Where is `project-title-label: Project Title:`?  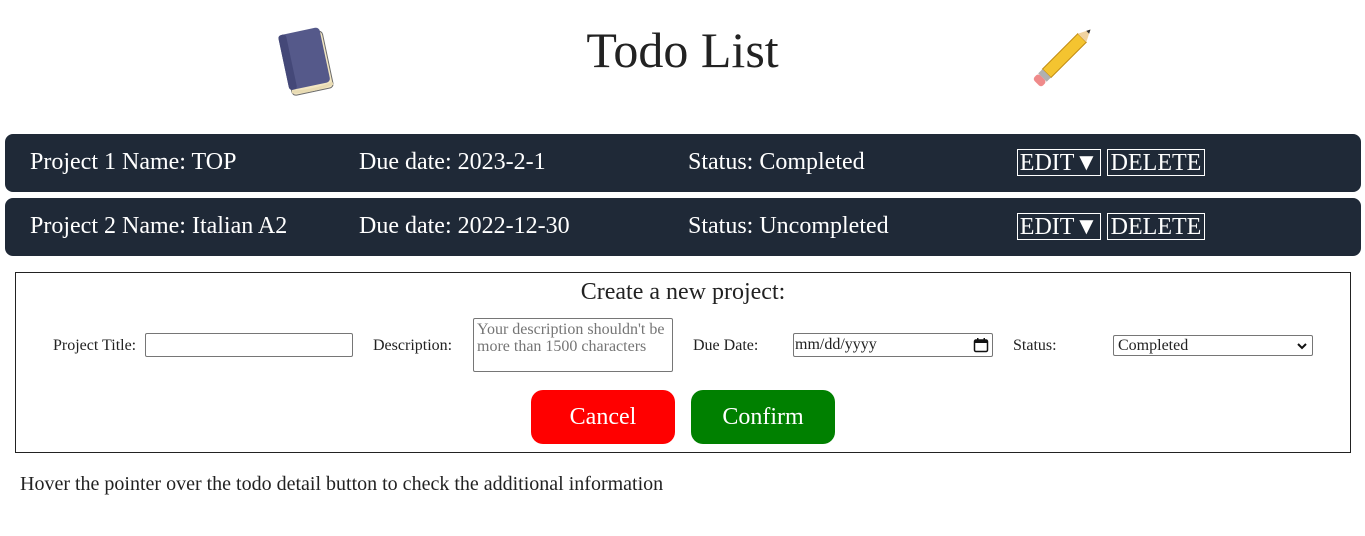 project-title-label: Project Title: is located at coordinates (95, 345).